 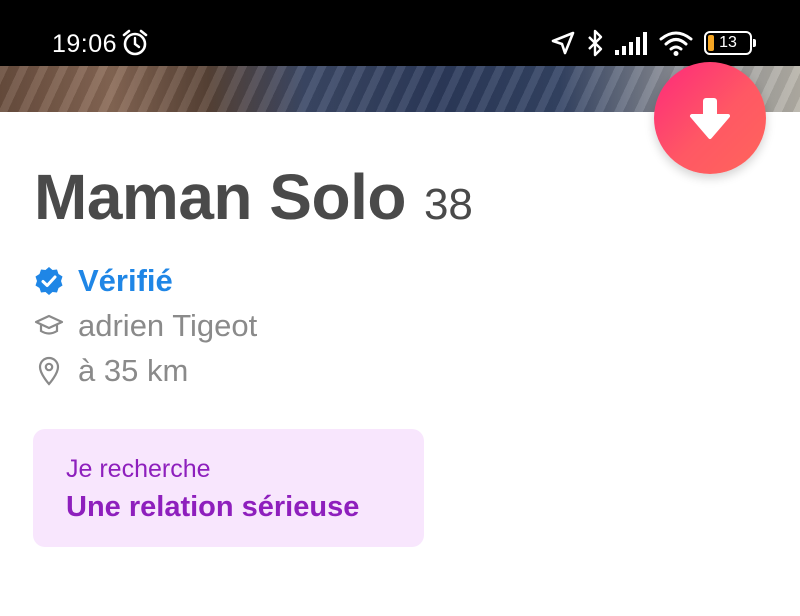 I want to click on arrow-down-icon, so click(x=710, y=118).